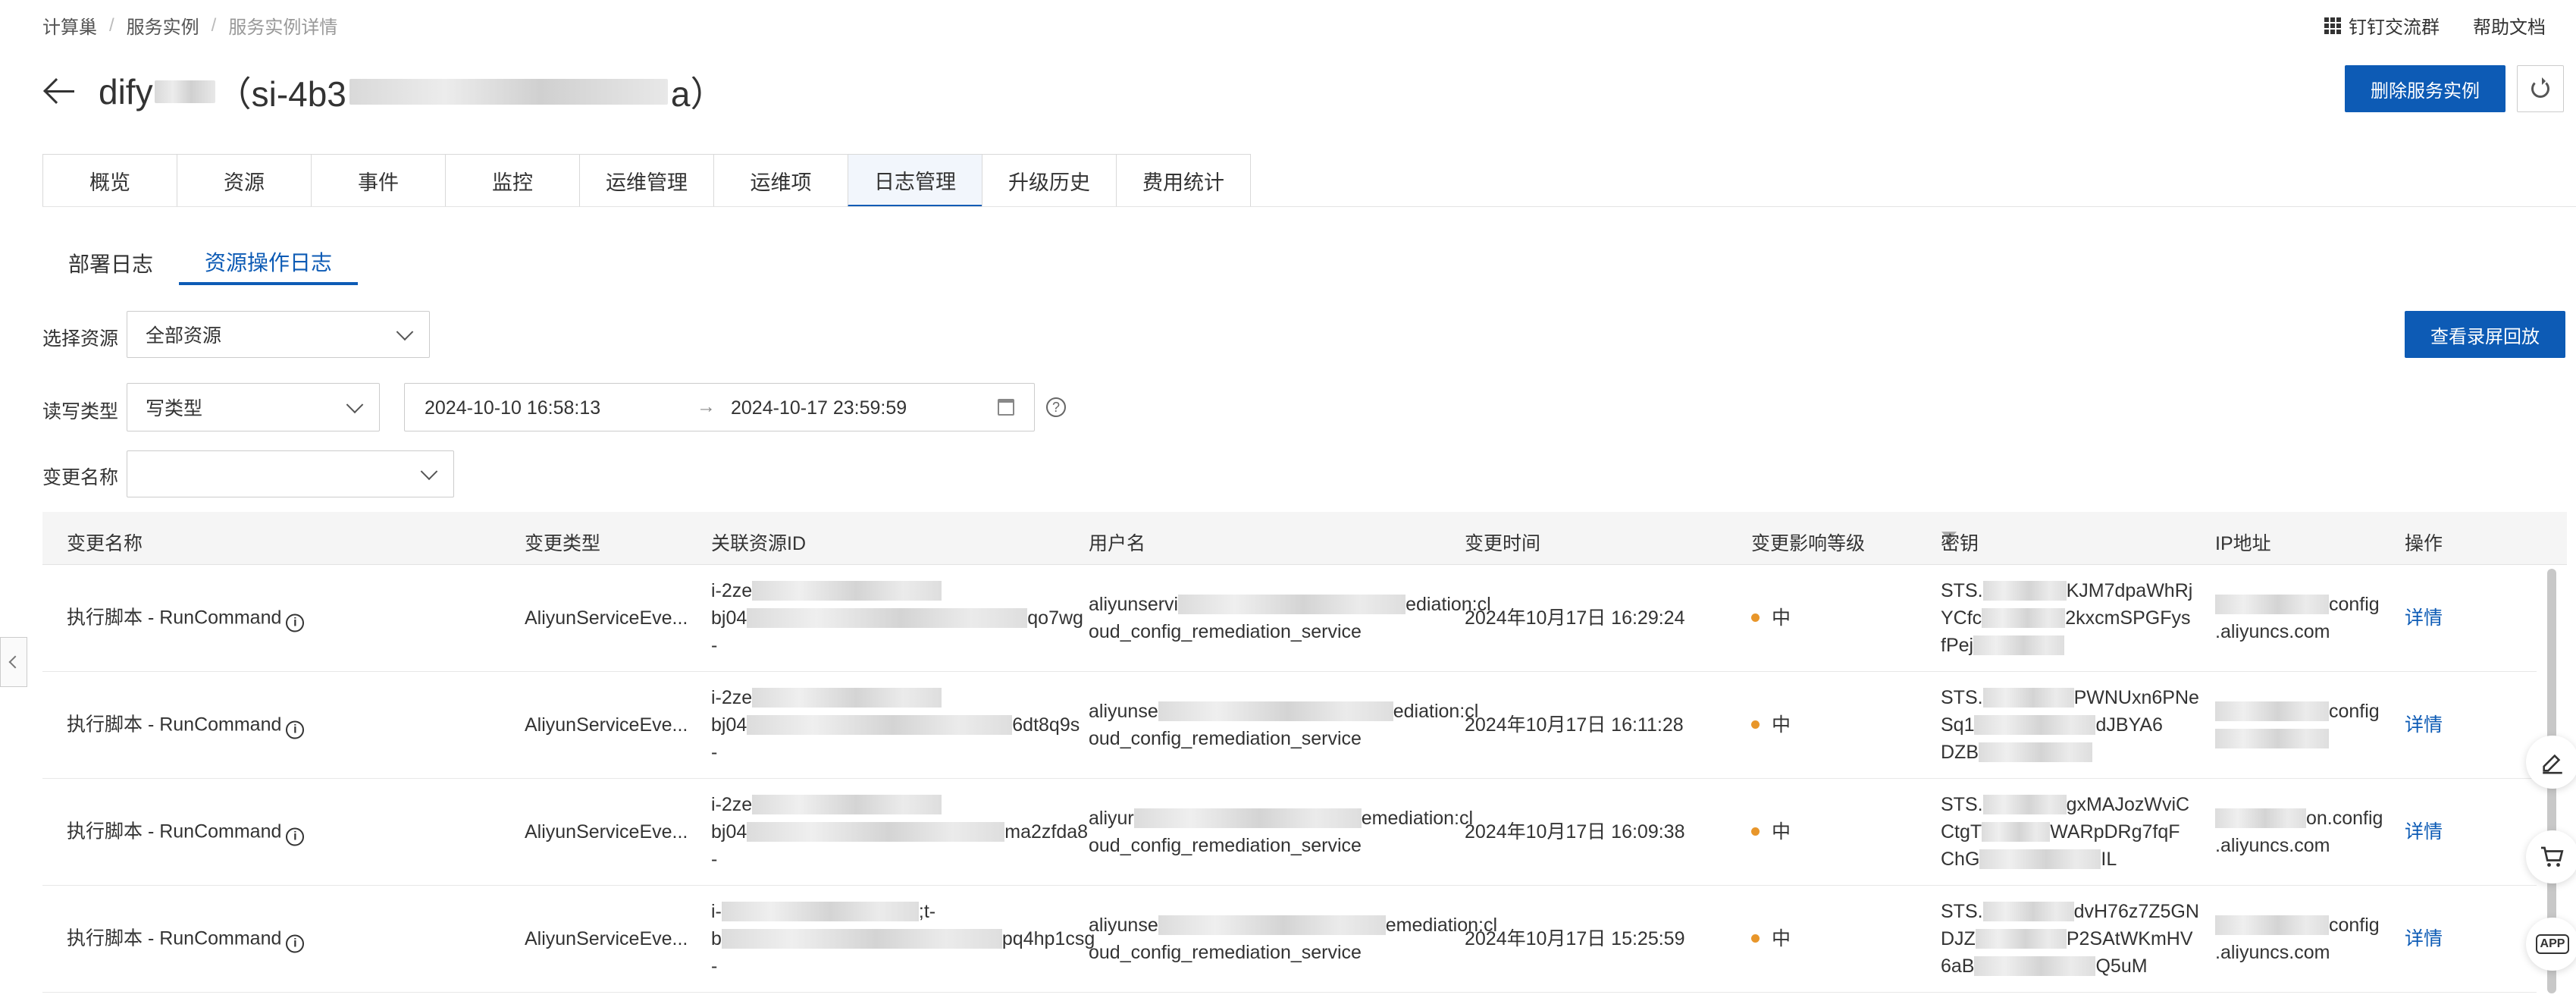 The width and height of the screenshot is (2576, 1001). What do you see at coordinates (2136, 697) in the screenshot?
I see `key-line1b: PWNUxn6PNe` at bounding box center [2136, 697].